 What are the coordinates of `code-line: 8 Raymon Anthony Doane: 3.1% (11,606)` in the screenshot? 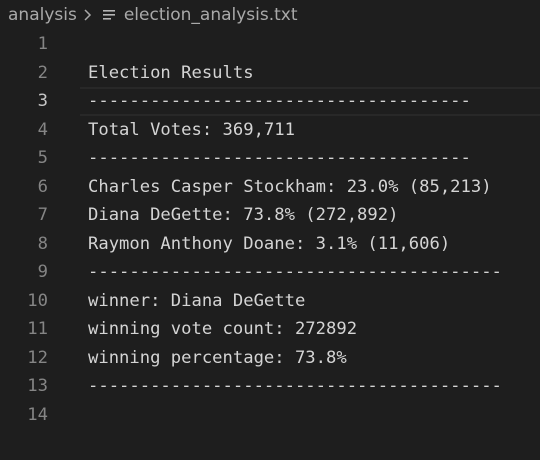 It's located at (270, 244).